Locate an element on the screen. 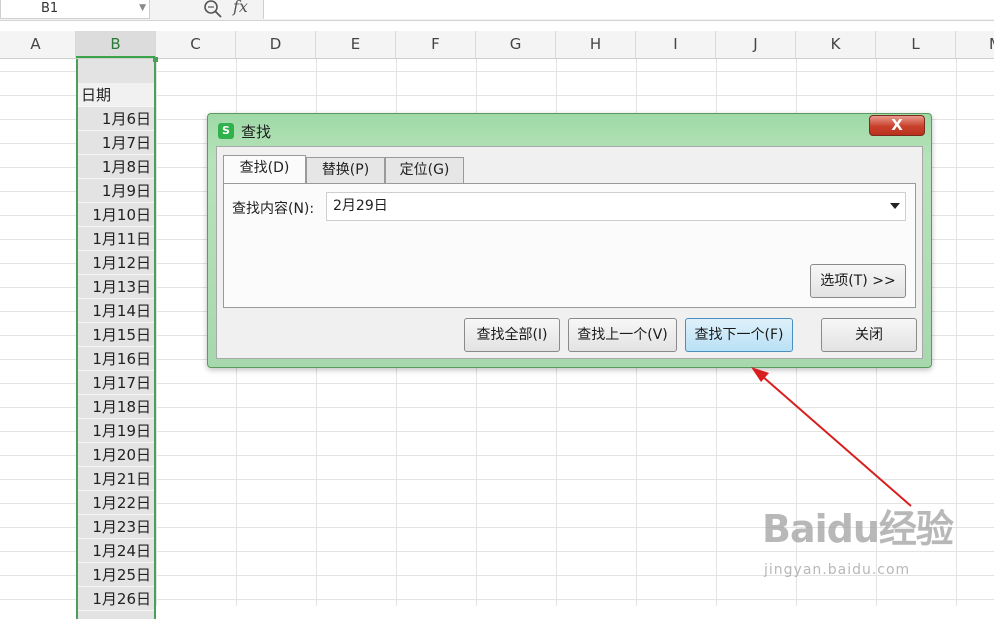  date-cell: 1月23日 is located at coordinates (116, 527).